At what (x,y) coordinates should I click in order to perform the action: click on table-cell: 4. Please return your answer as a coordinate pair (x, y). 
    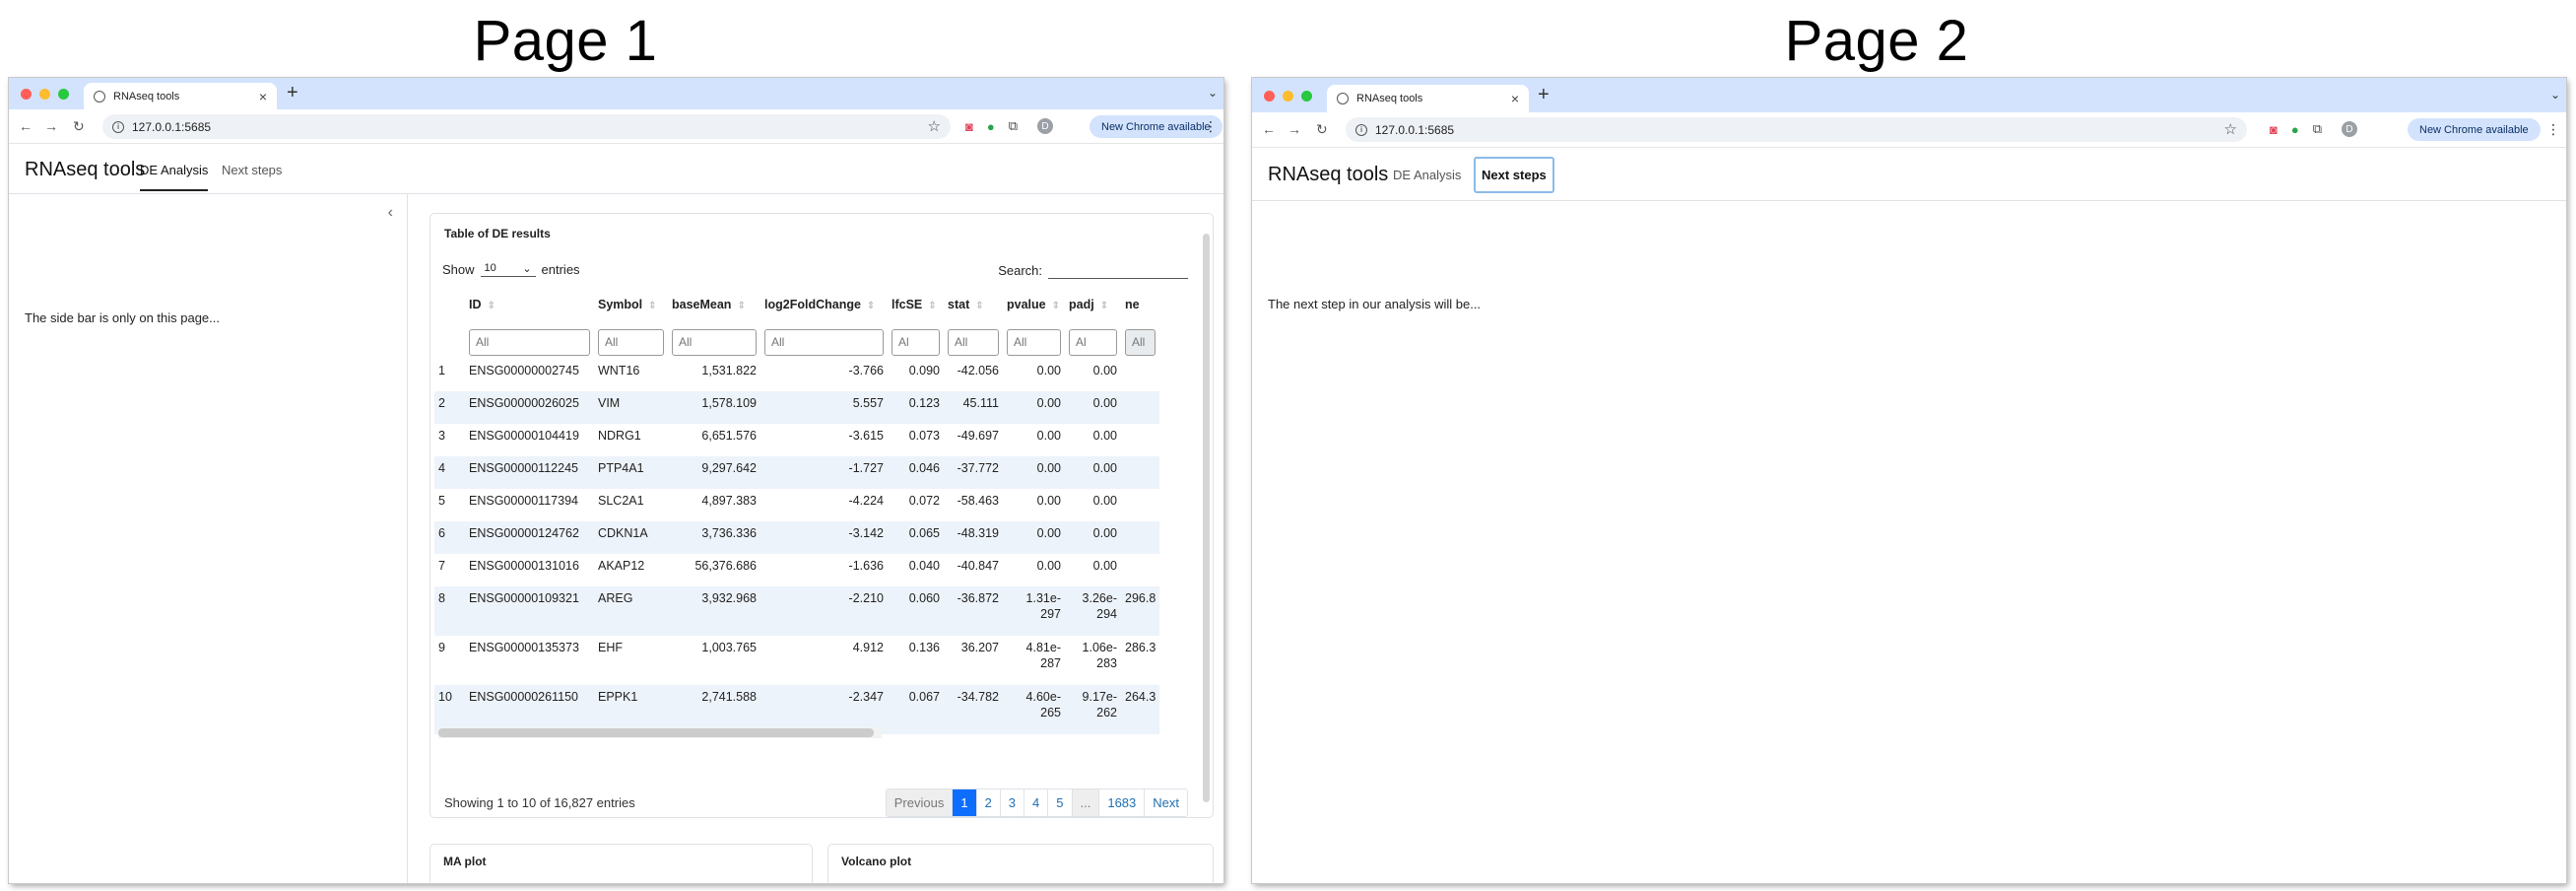
    Looking at the image, I should click on (450, 472).